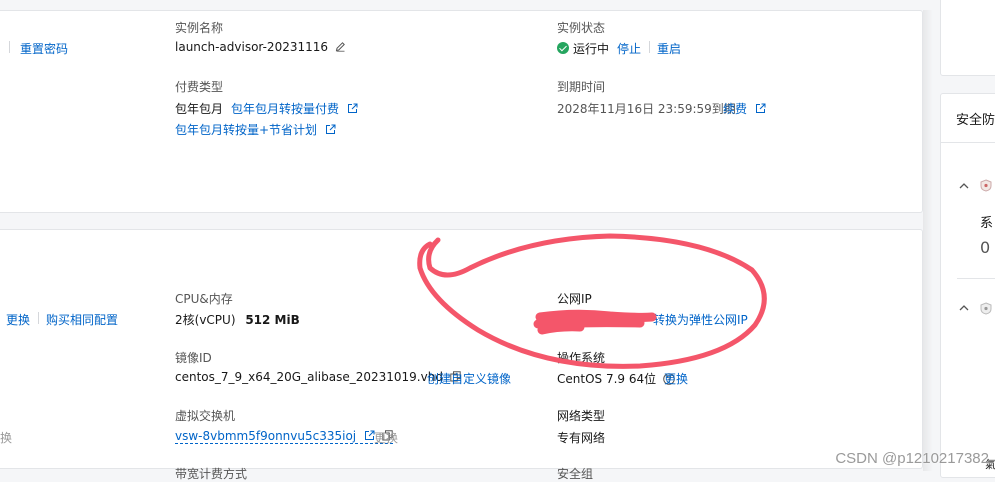  I want to click on switch-to-payg-saving-link: 包年包月转按量+节省计划, so click(255, 129).